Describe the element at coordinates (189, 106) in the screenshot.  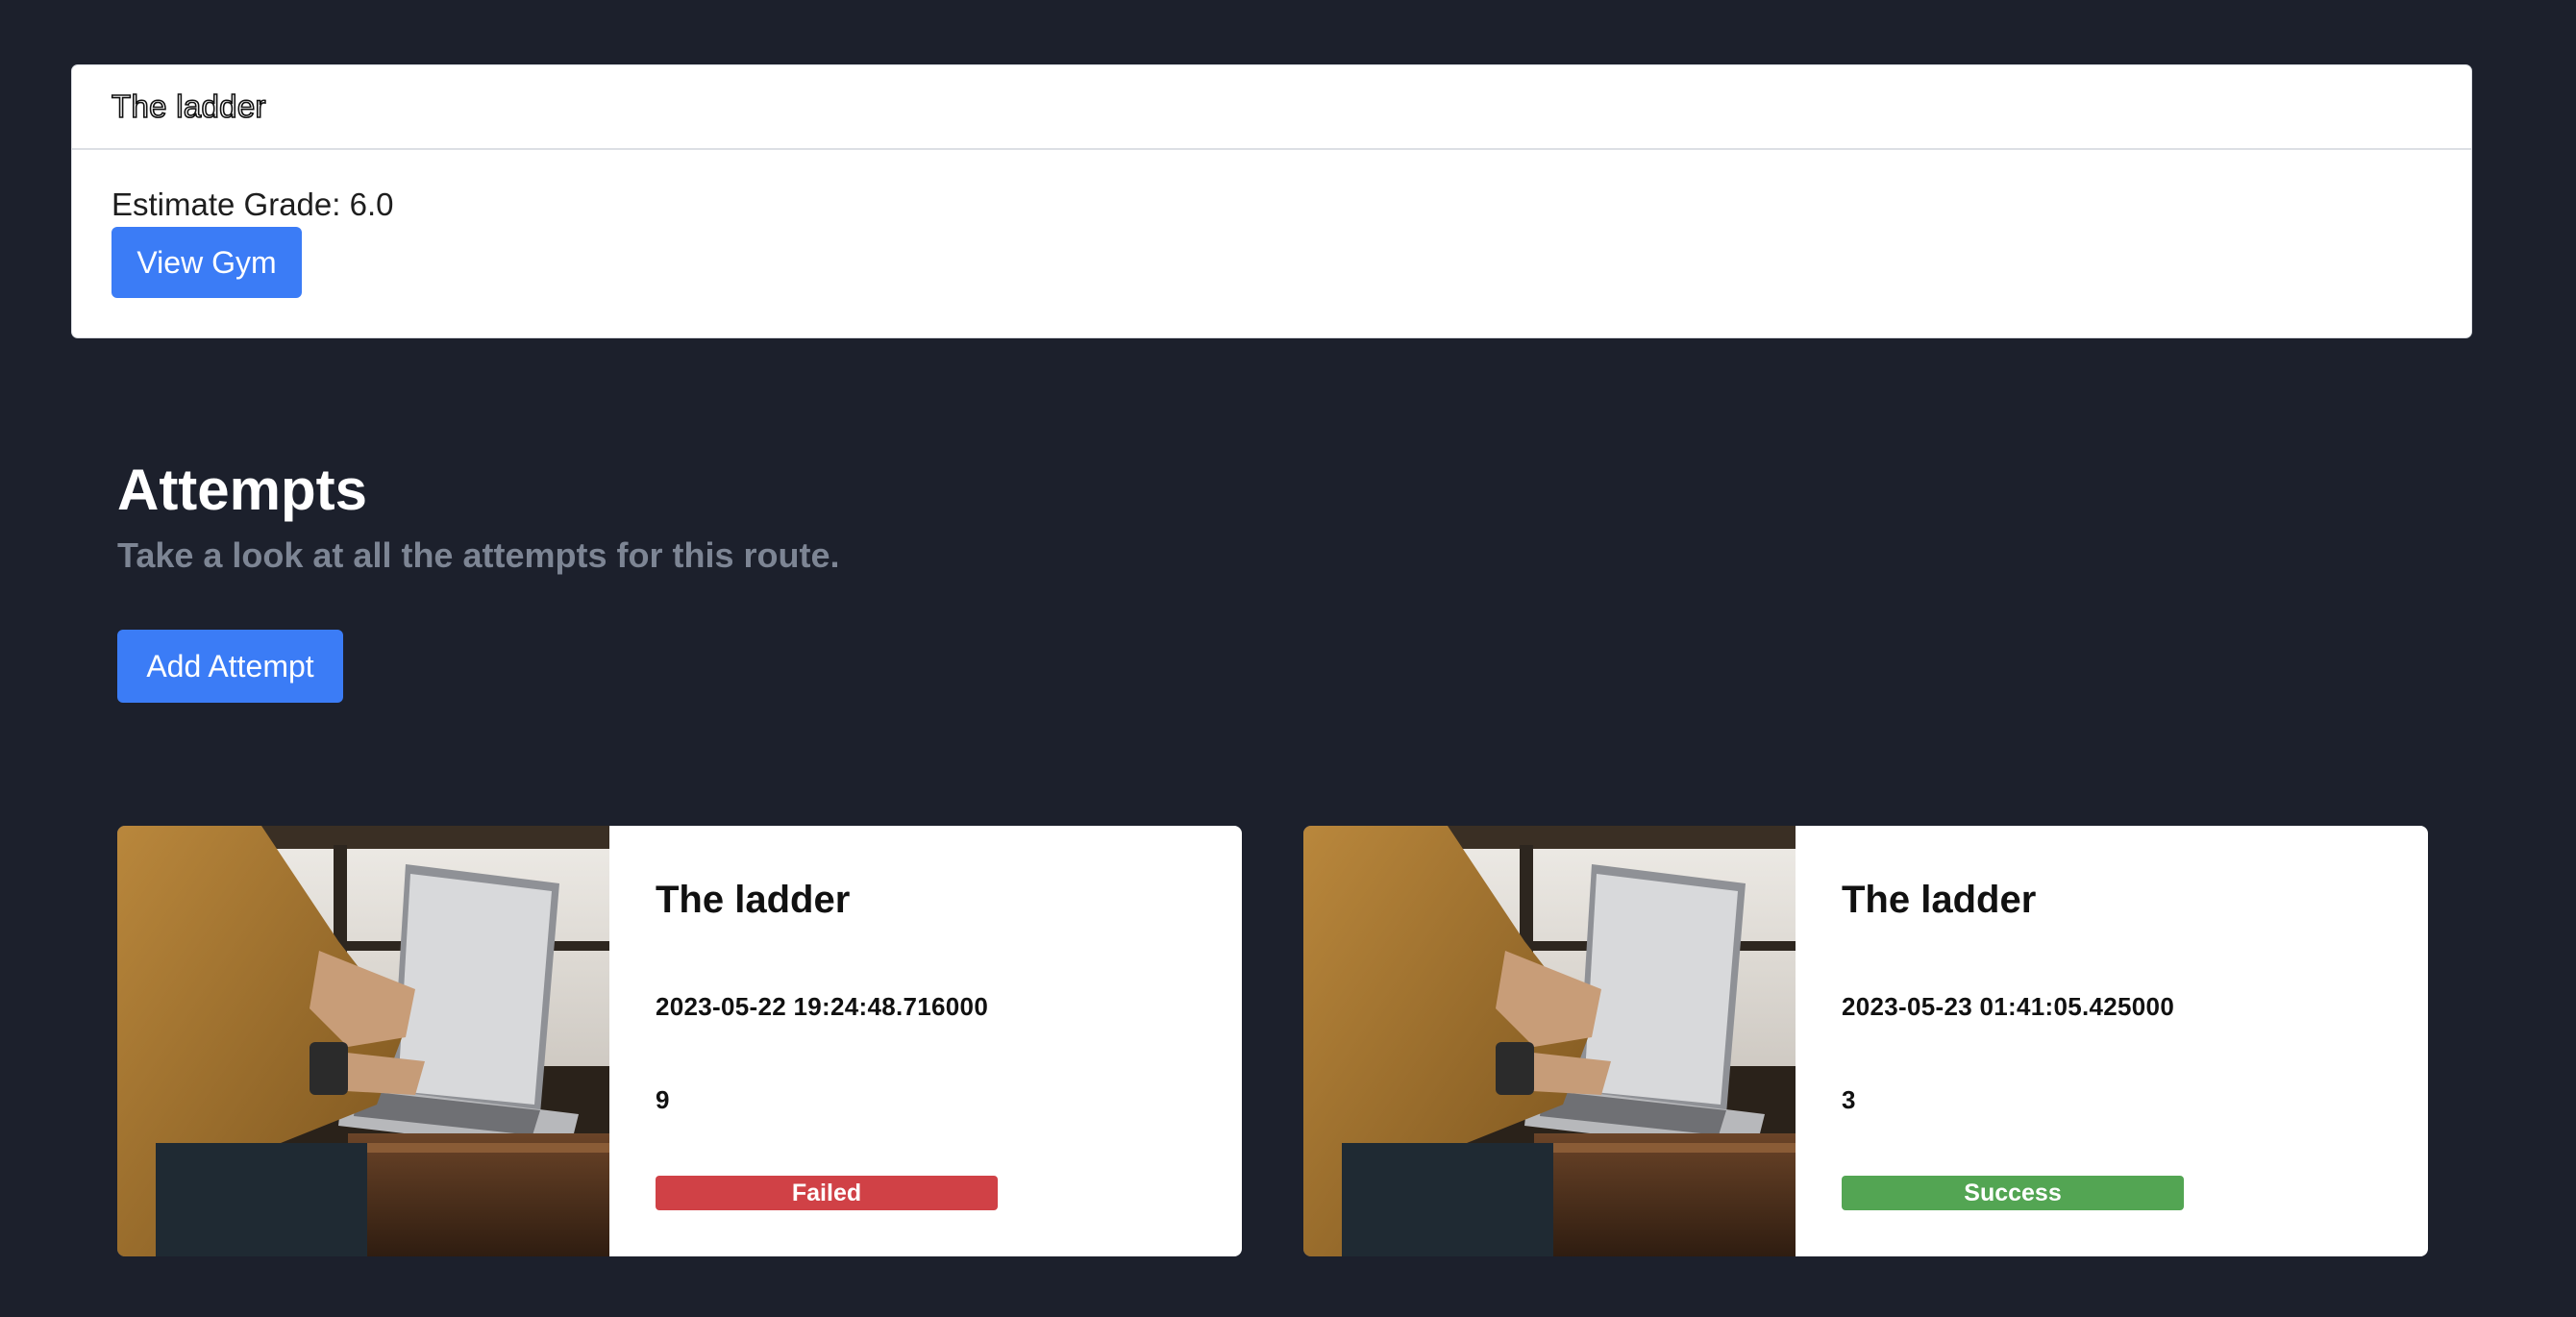
I see `route-title: The ladder` at that location.